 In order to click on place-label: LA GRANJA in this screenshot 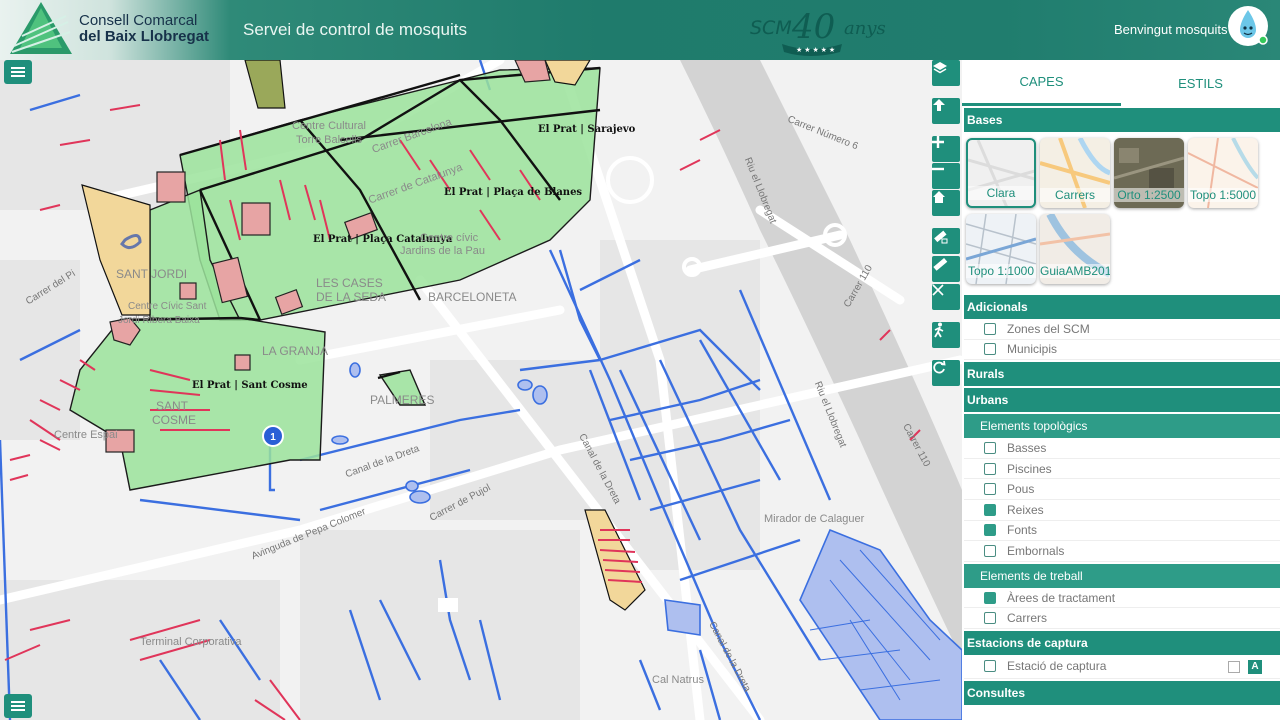, I will do `click(295, 351)`.